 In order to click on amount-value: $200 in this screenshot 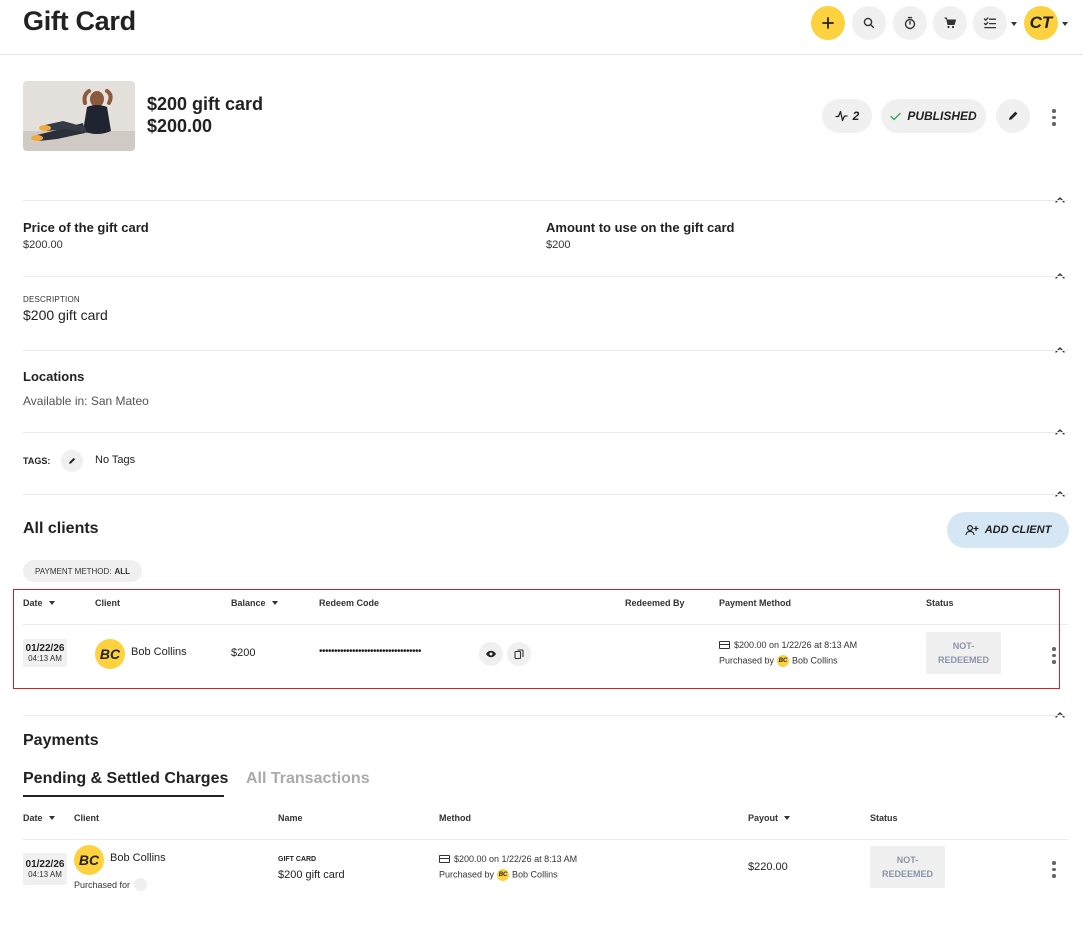, I will do `click(558, 245)`.